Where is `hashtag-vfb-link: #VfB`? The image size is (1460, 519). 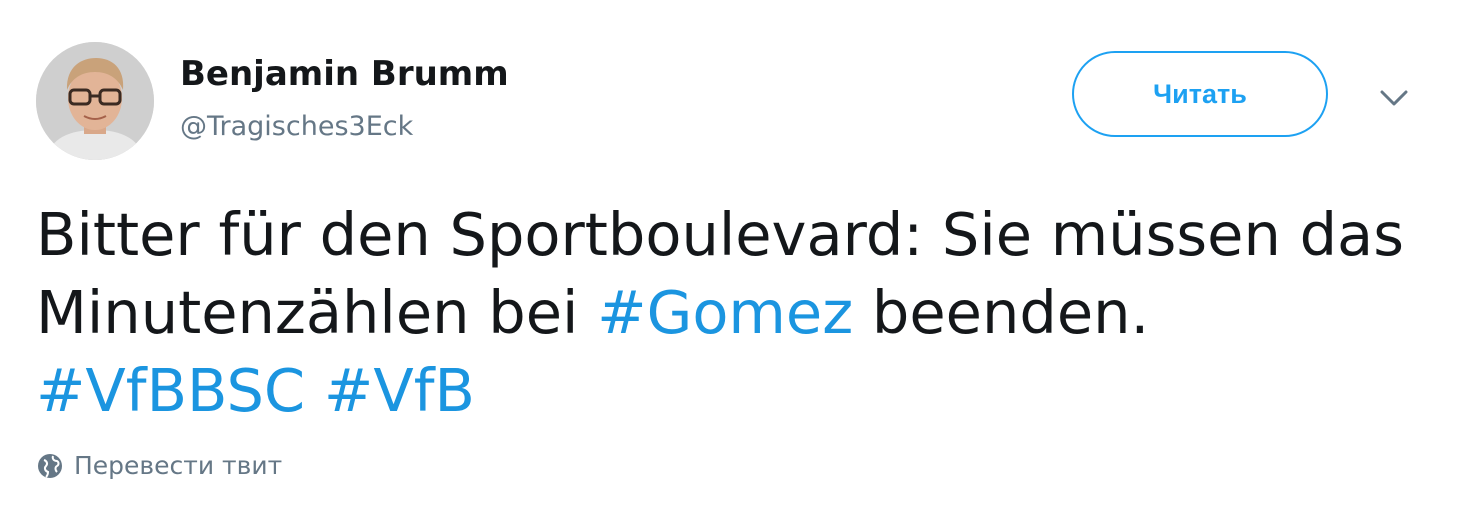 hashtag-vfb-link: #VfB is located at coordinates (399, 390).